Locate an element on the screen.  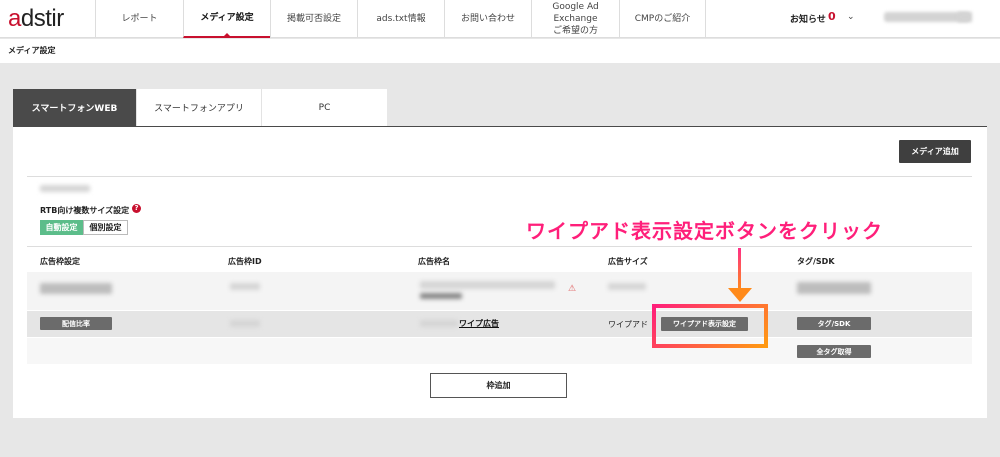
chevron-down-icon: ⌄ is located at coordinates (851, 17).